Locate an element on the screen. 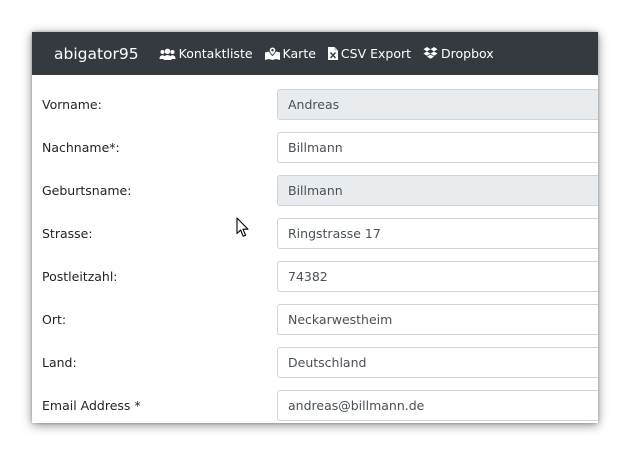  form-row-nachname: Nachname*: is located at coordinates (315, 147).